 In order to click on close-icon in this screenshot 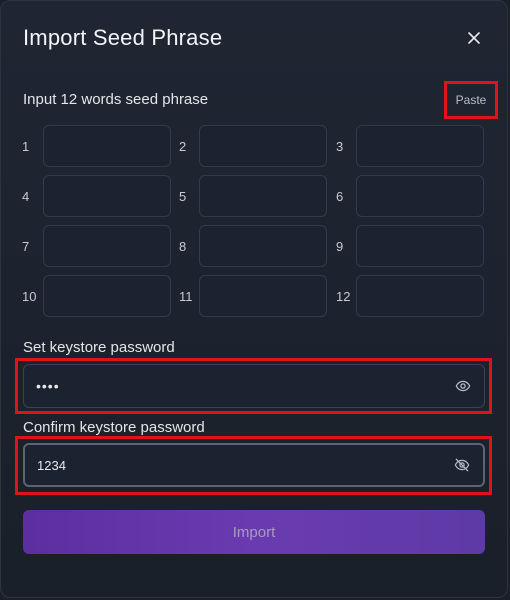, I will do `click(474, 38)`.